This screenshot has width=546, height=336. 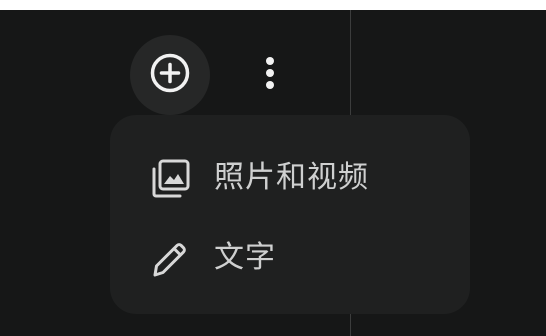 I want to click on menu-item-label: 文字, so click(x=245, y=257).